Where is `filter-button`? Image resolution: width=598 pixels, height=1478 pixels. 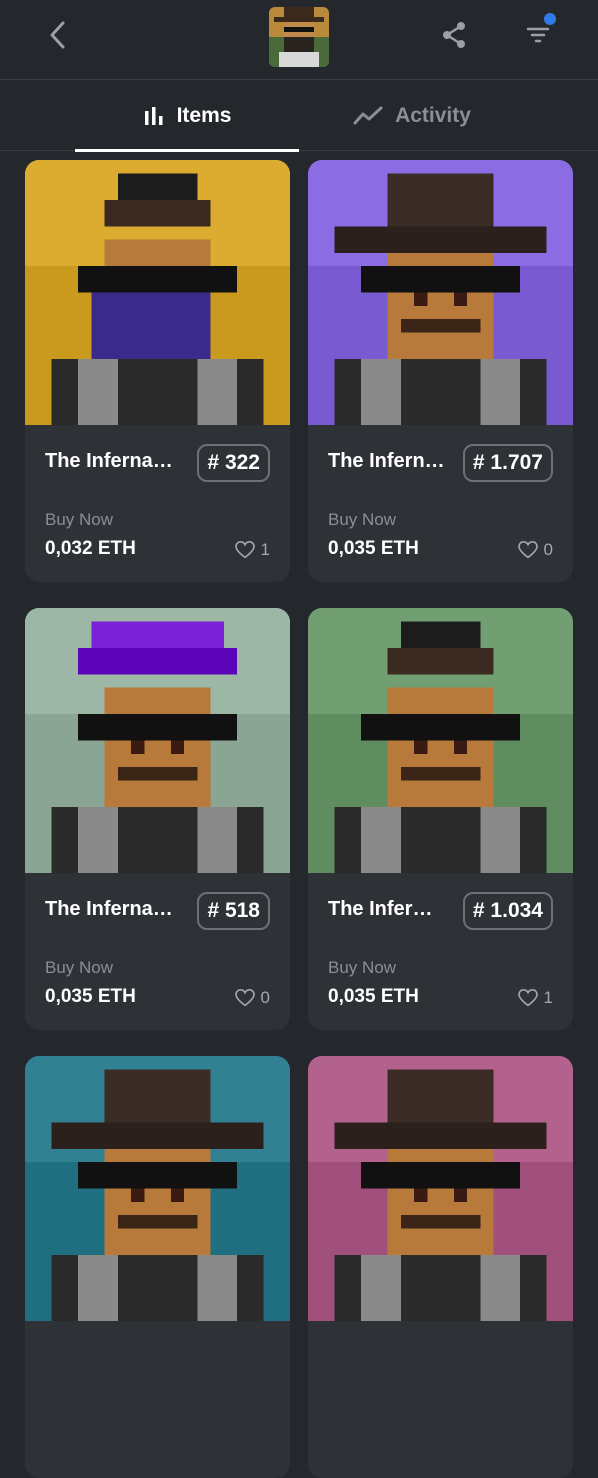 filter-button is located at coordinates (538, 33).